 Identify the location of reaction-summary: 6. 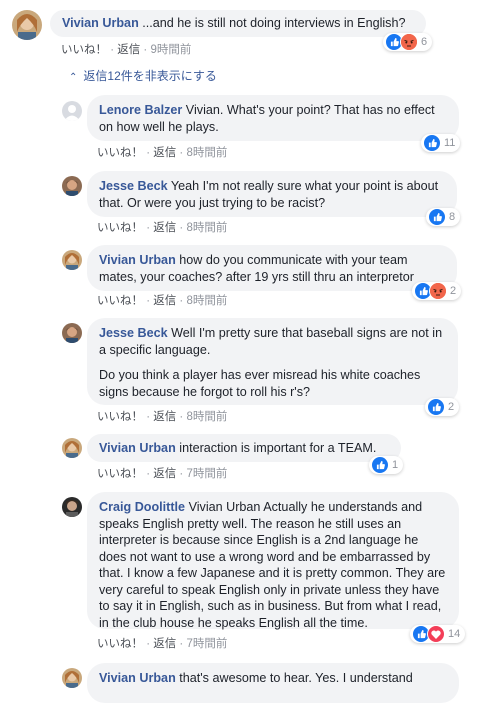
(408, 42).